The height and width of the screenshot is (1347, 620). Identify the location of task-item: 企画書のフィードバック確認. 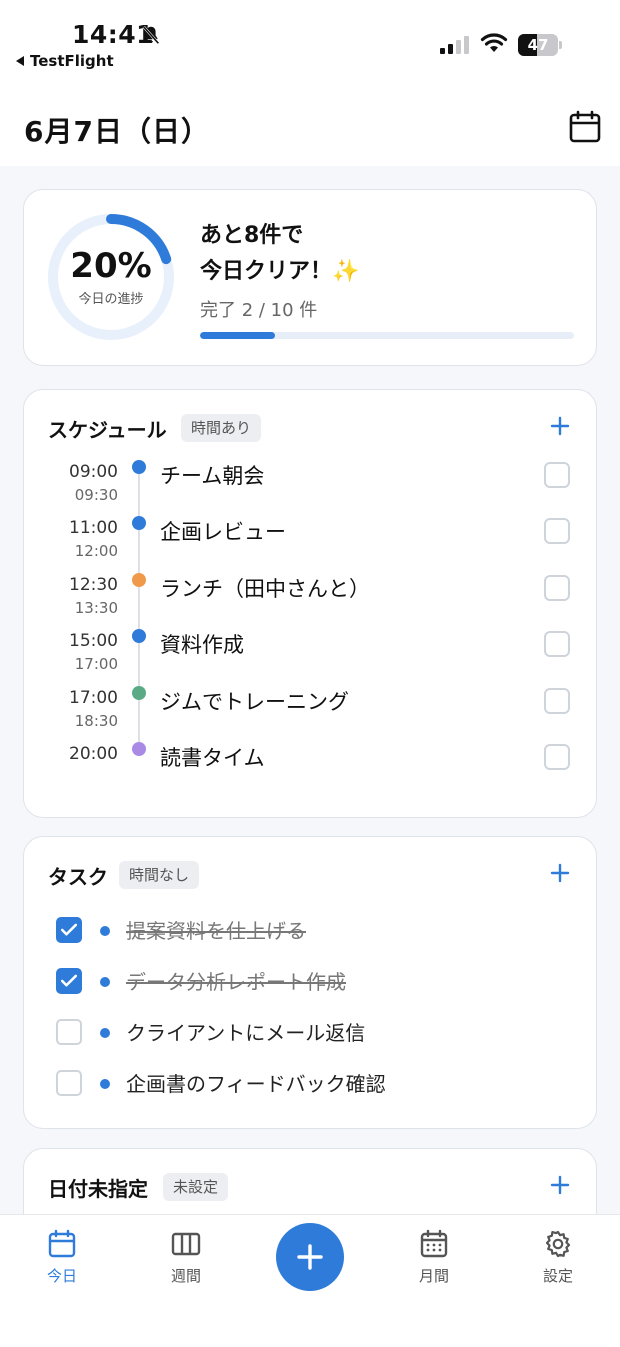
(311, 1090).